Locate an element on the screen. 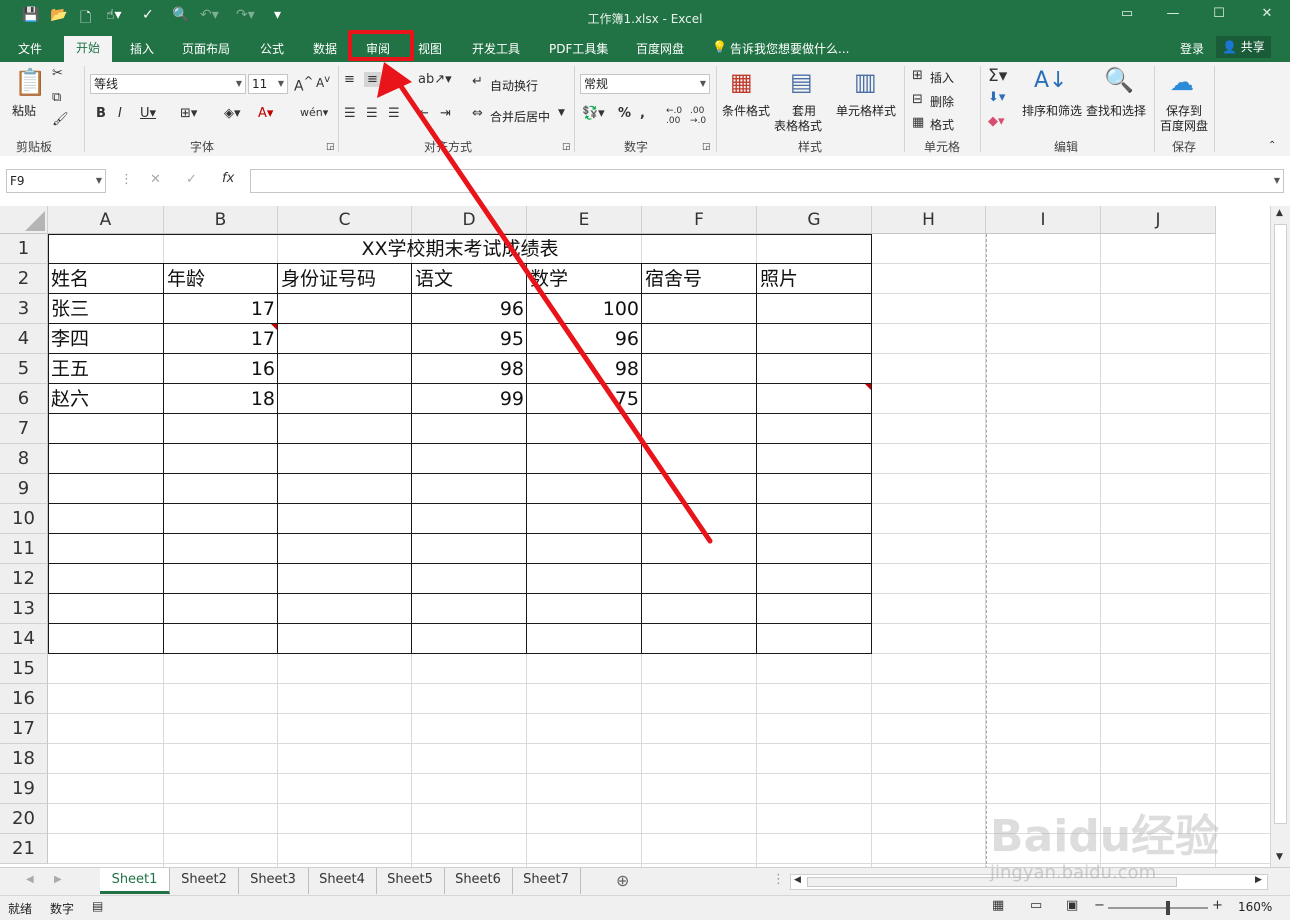 The image size is (1290, 920). sort-filter-icon: A↓ is located at coordinates (1050, 80).